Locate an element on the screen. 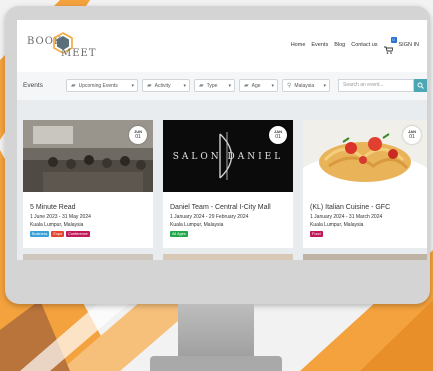  map-pin-icon: ⚲ is located at coordinates (289, 86).